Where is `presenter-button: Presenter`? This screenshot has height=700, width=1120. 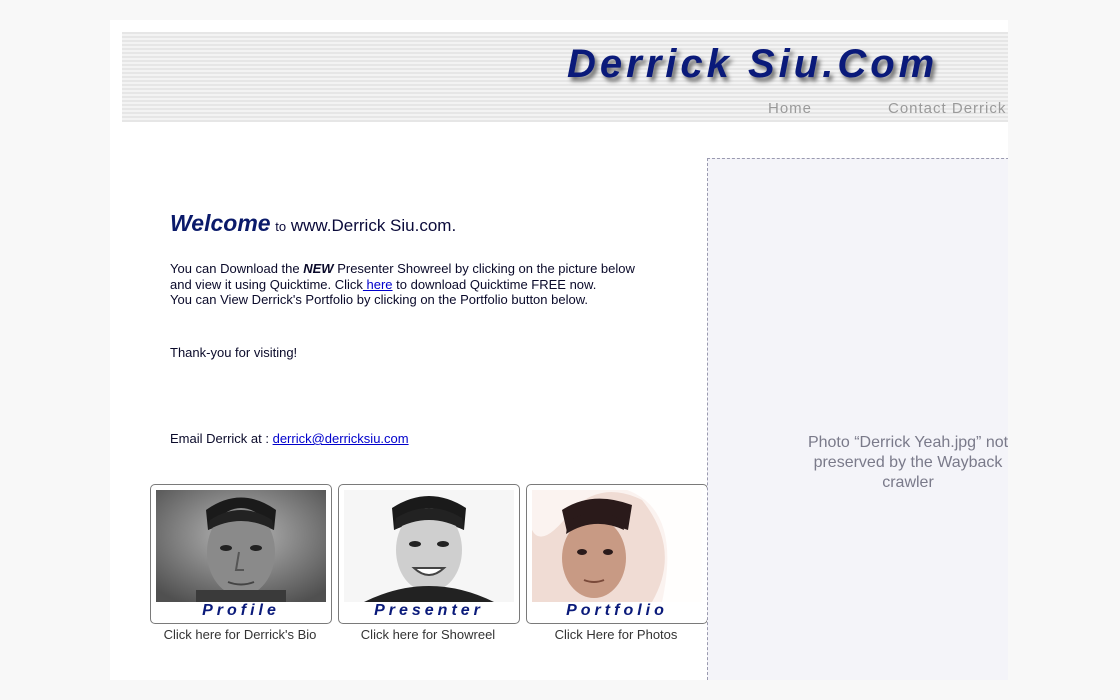 presenter-button: Presenter is located at coordinates (429, 554).